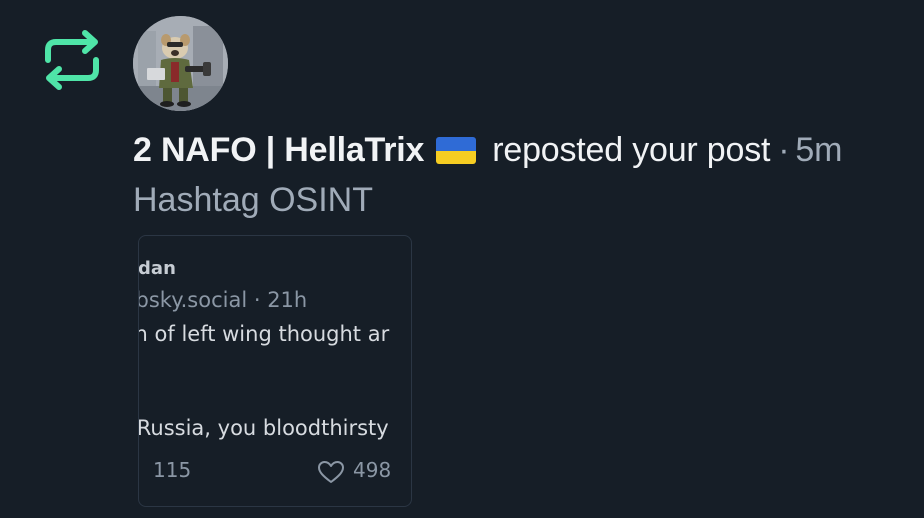  Describe the element at coordinates (264, 334) in the screenshot. I see `embed-text-line: ch of left wing thought ar` at that location.